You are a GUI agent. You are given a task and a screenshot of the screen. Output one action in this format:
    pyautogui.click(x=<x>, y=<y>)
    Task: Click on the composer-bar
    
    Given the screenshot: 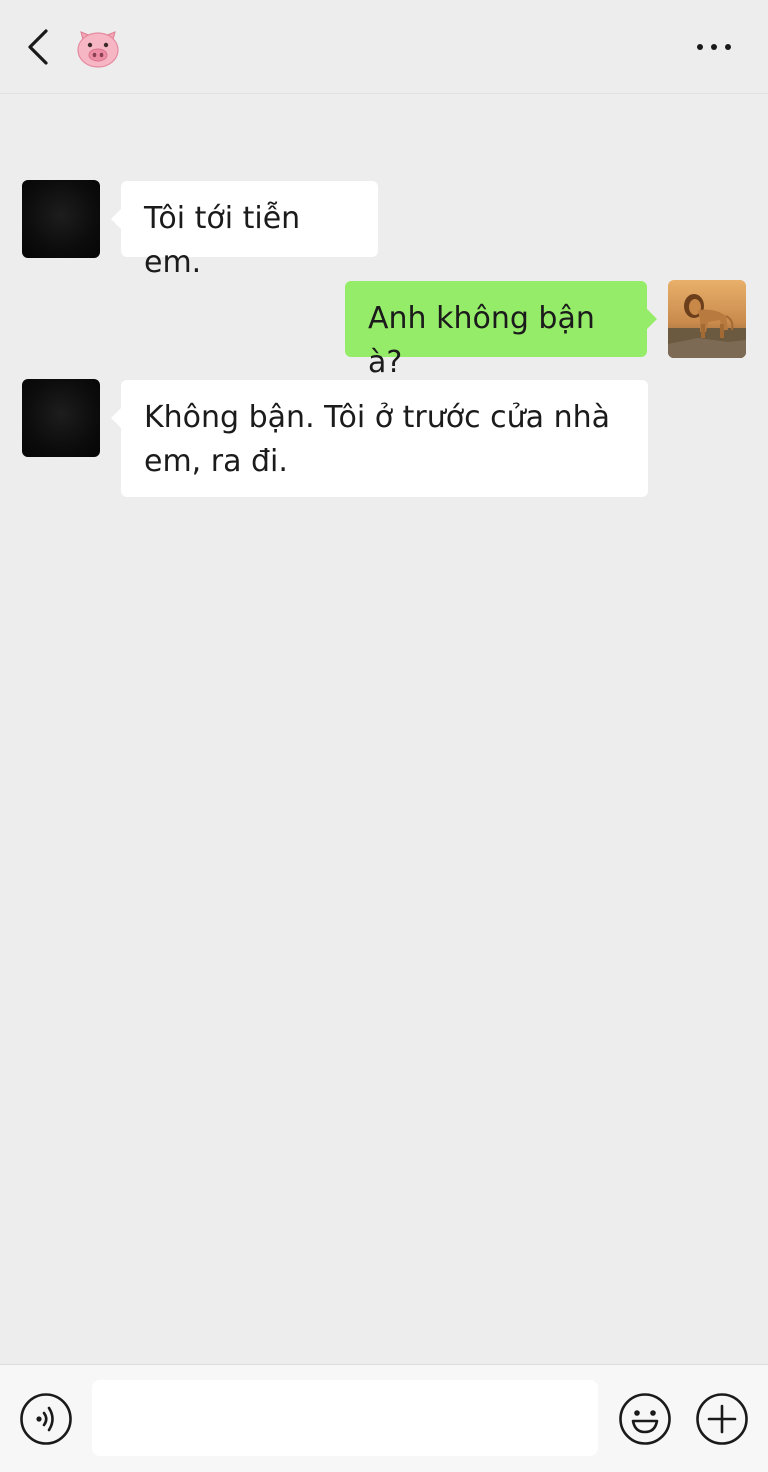 What is the action you would take?
    pyautogui.click(x=384, y=1418)
    